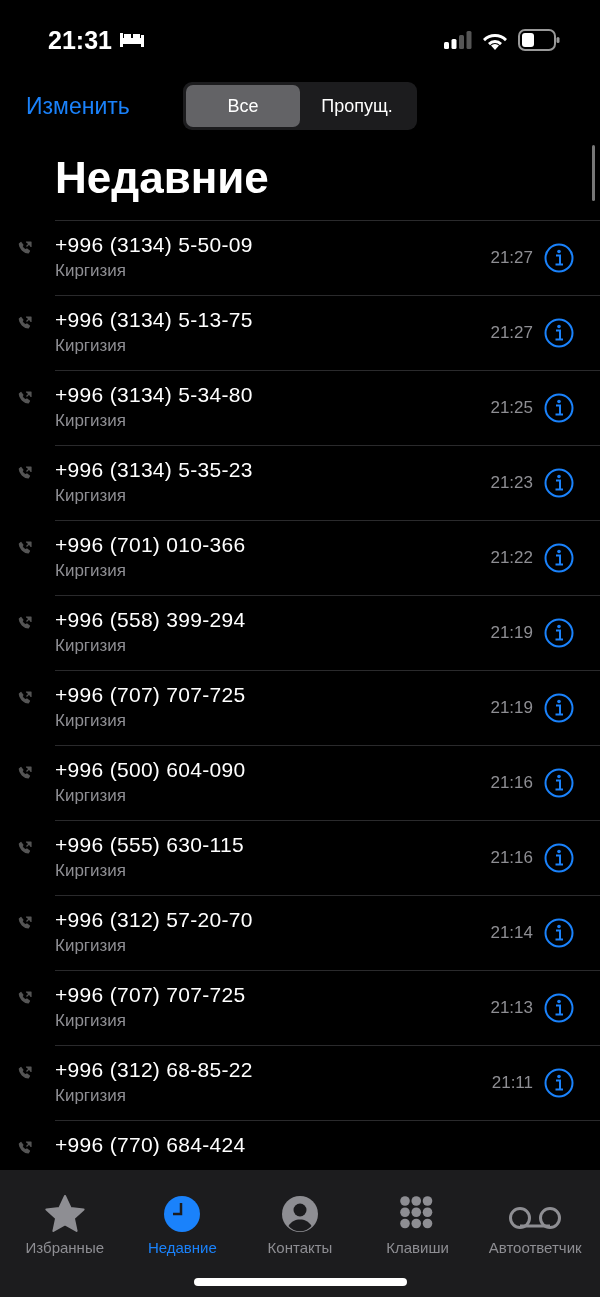  Describe the element at coordinates (243, 106) in the screenshot. I see `segment-tab: Все` at that location.